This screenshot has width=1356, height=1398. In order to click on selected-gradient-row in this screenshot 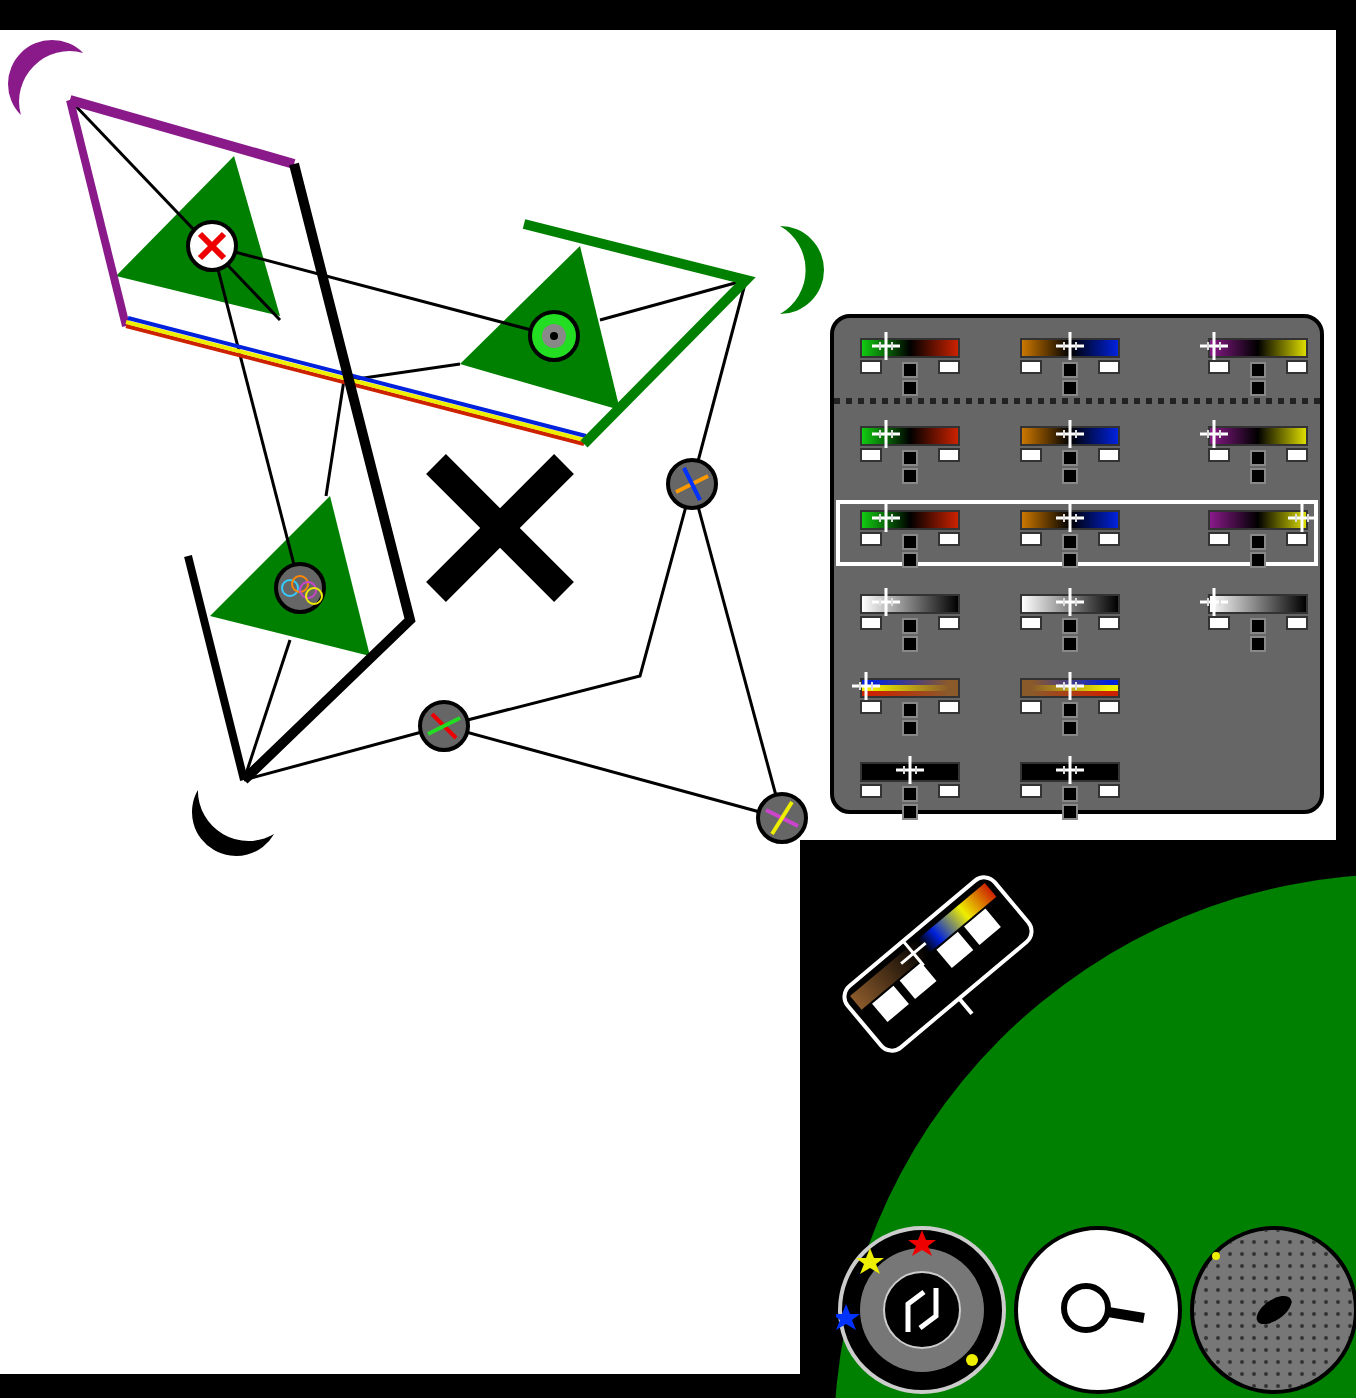, I will do `click(1077, 533)`.